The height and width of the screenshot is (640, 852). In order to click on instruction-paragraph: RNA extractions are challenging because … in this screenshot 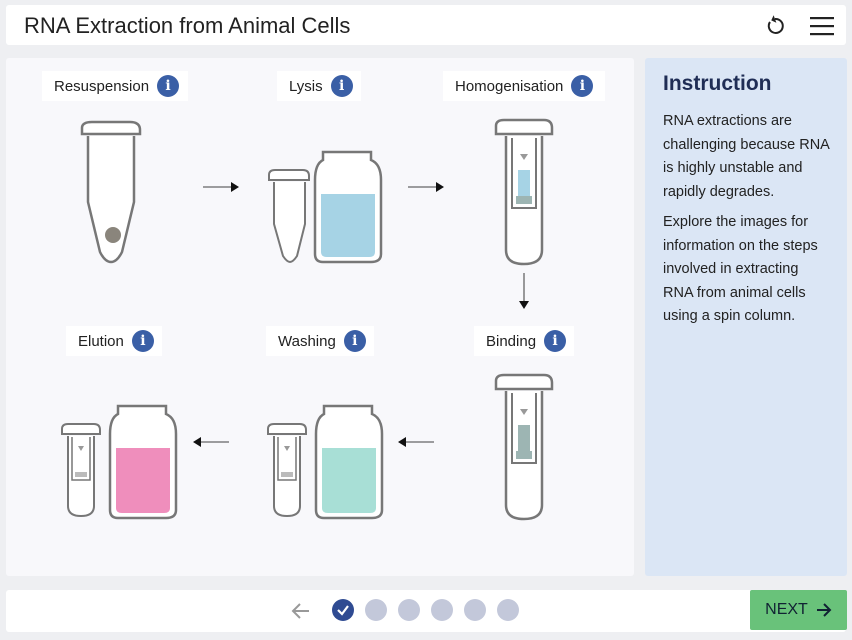, I will do `click(746, 156)`.